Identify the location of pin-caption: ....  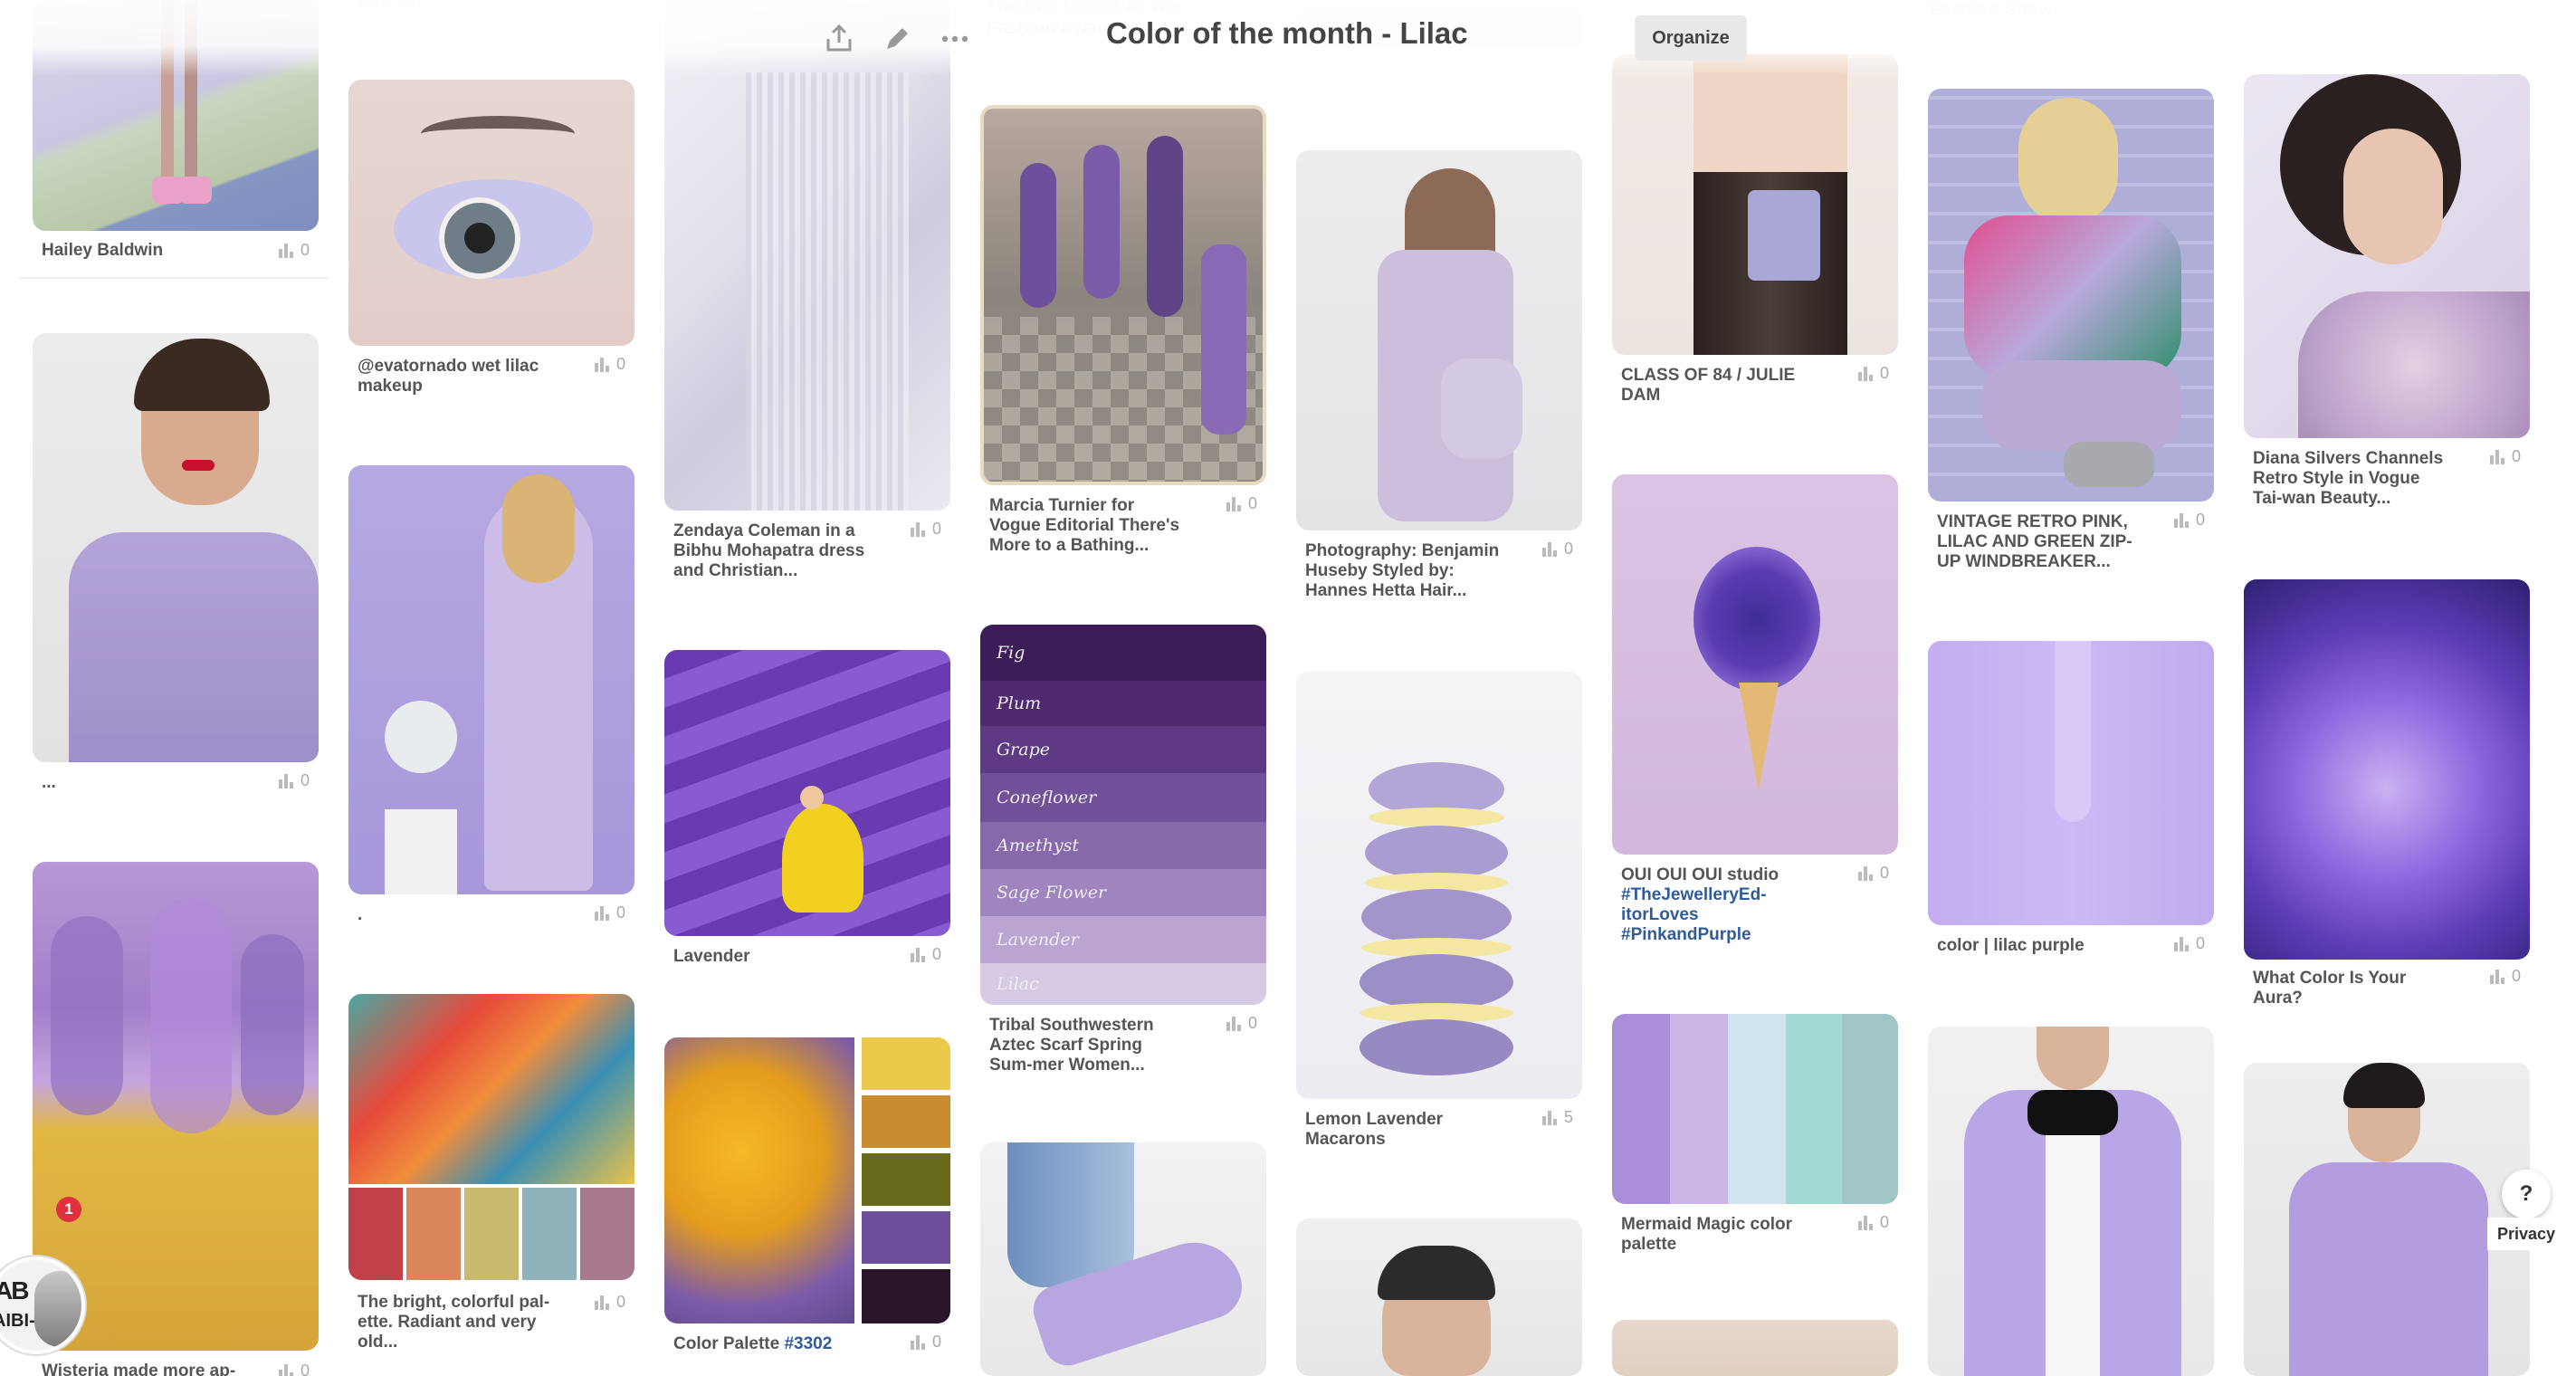
(142, 783).